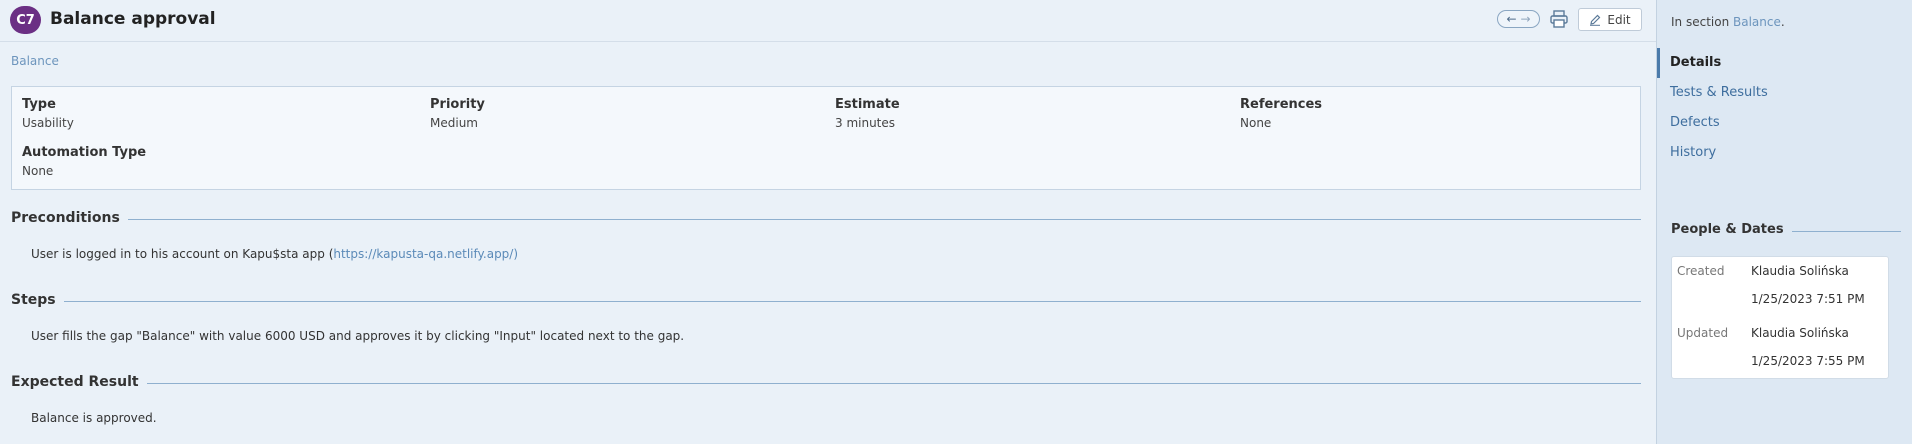 The width and height of the screenshot is (1912, 444). What do you see at coordinates (457, 113) in the screenshot?
I see `field-priority: Priority Medium` at bounding box center [457, 113].